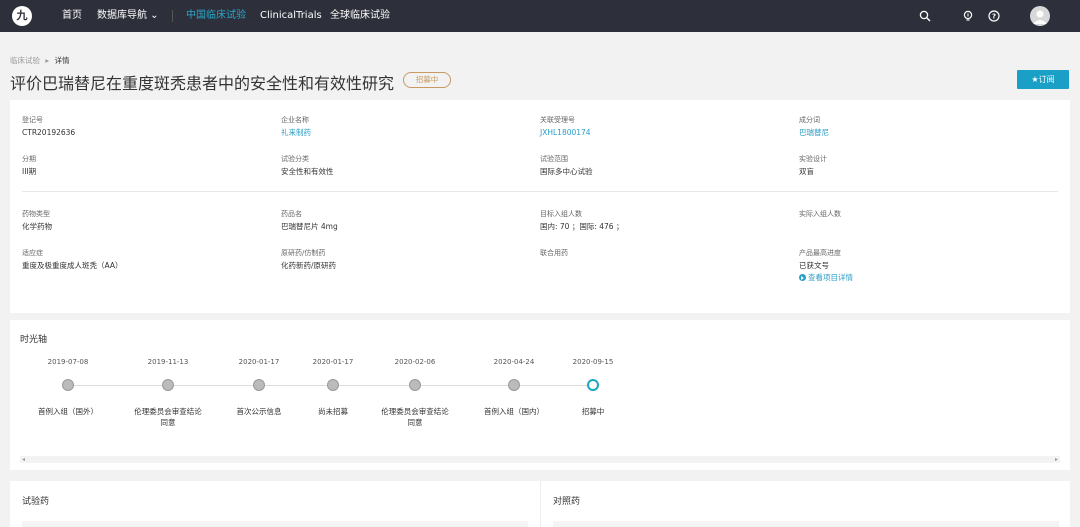 This screenshot has width=1080, height=527. I want to click on breadcrumb-current: 详情, so click(62, 60).